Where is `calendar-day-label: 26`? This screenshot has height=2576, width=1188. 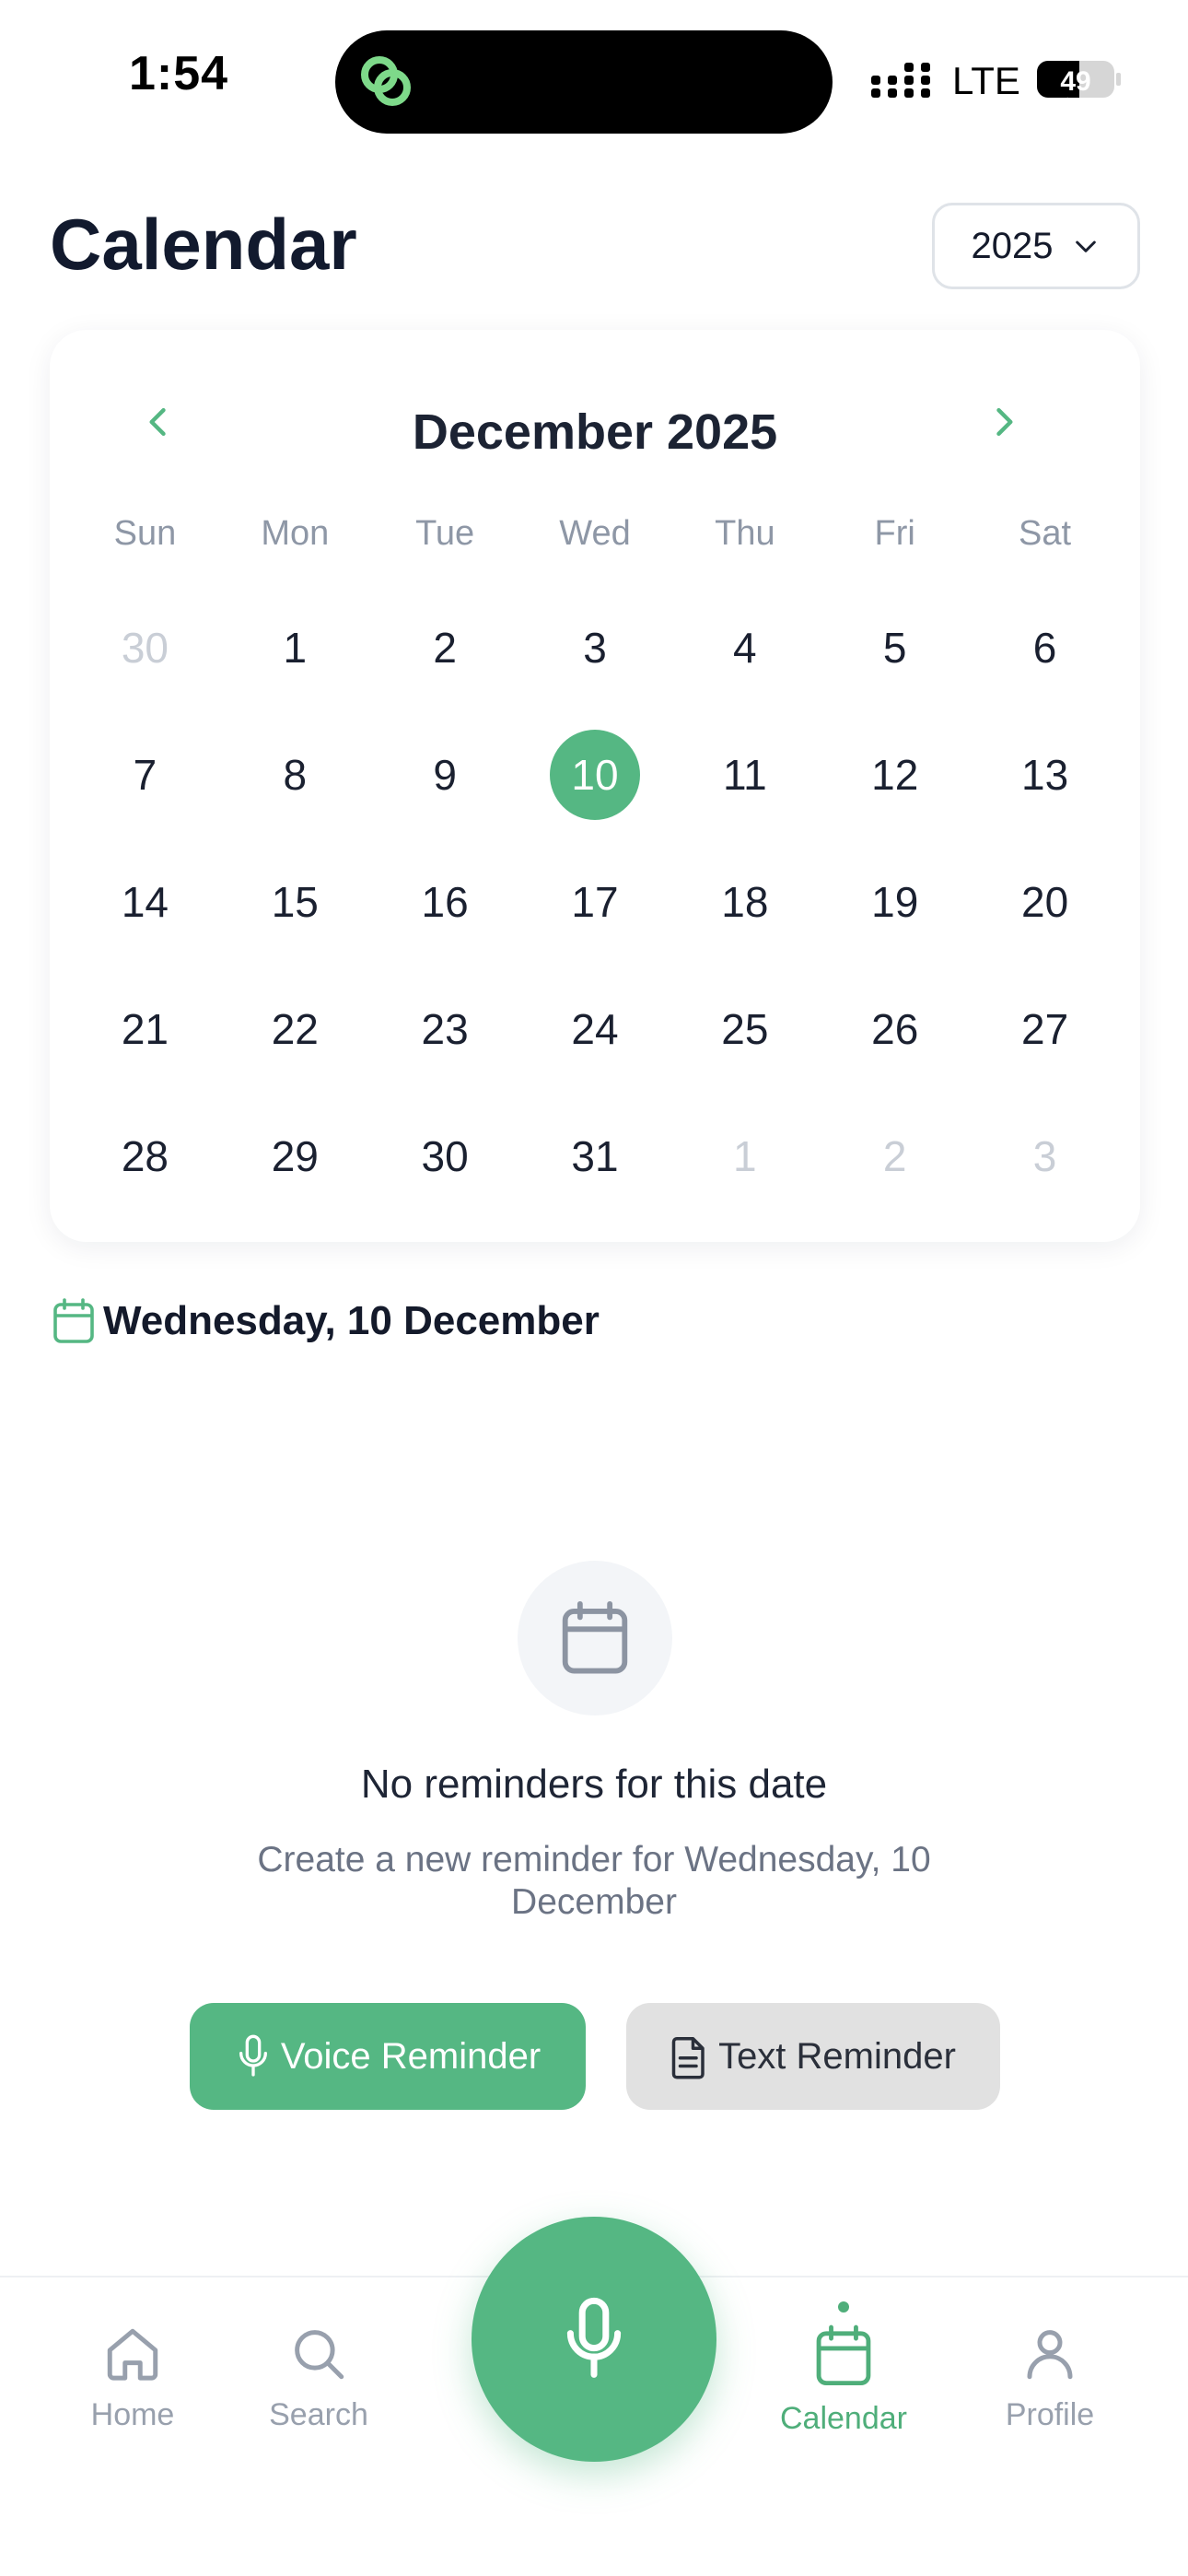 calendar-day-label: 26 is located at coordinates (895, 1029).